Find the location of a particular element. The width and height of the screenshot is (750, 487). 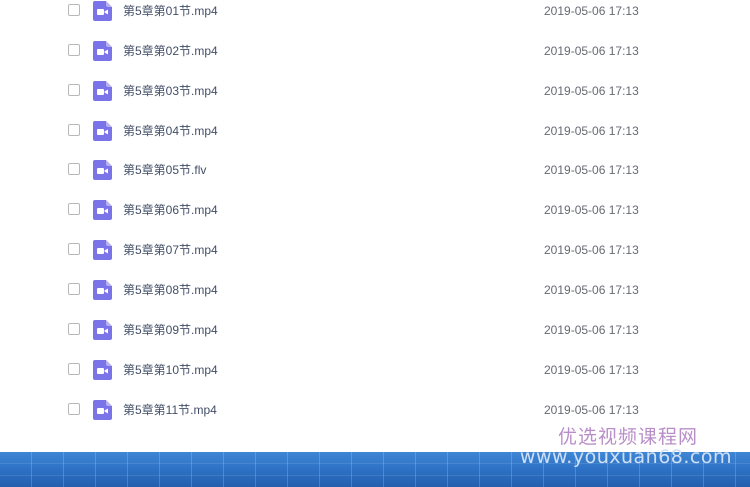

file-name: 第5章第08节.mp4 is located at coordinates (170, 290).